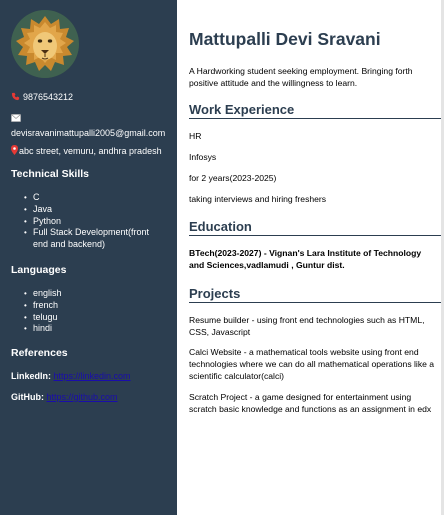 This screenshot has width=444, height=515. What do you see at coordinates (15, 98) in the screenshot?
I see `phone-icon` at bounding box center [15, 98].